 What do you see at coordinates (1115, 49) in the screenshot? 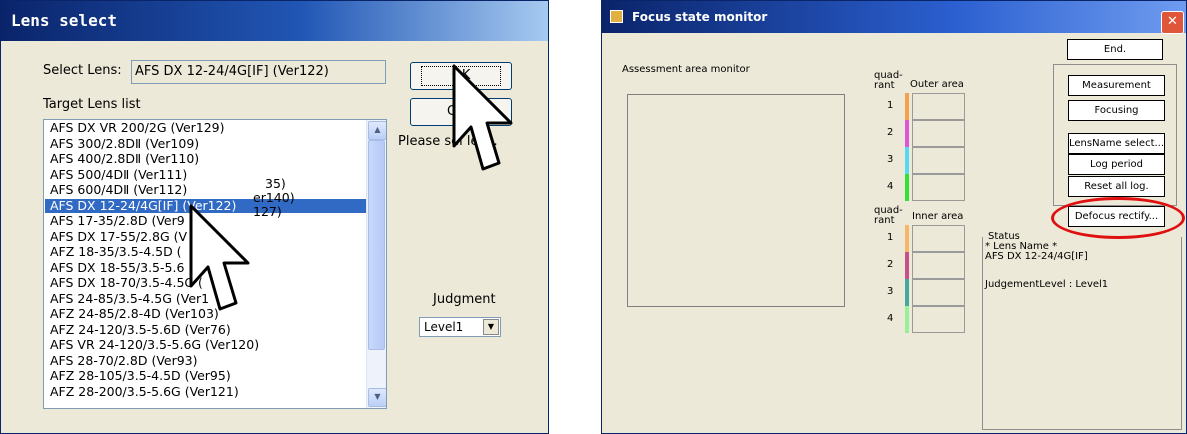
I see `end-button: End.` at bounding box center [1115, 49].